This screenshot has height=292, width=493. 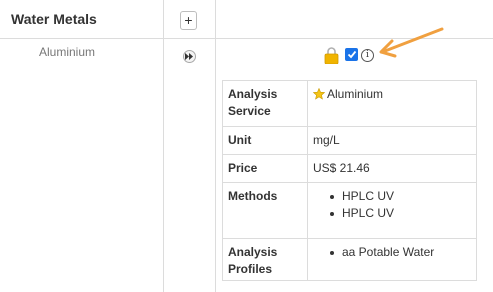 What do you see at coordinates (240, 140) in the screenshot?
I see `detail-label: Unit` at bounding box center [240, 140].